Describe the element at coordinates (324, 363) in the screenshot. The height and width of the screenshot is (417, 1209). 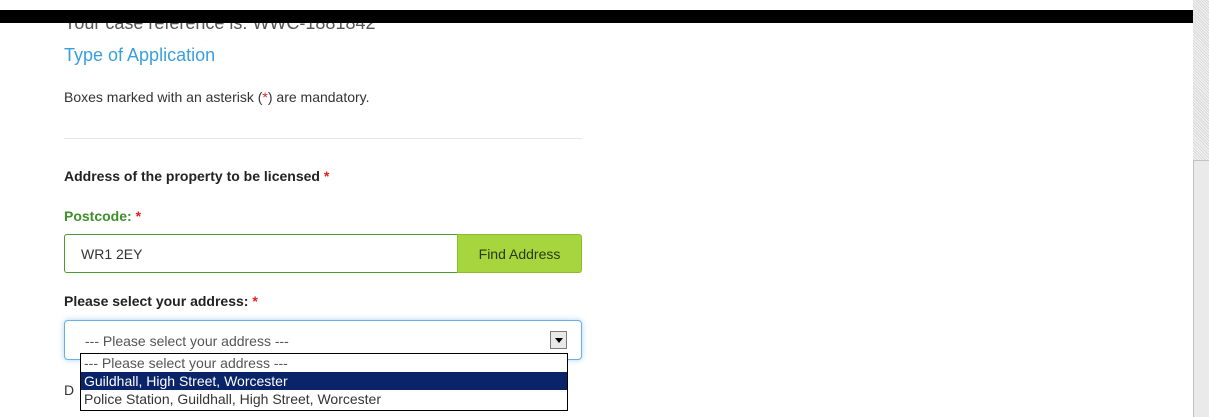
I see `dropdown-option: --- Please select your address ---` at that location.